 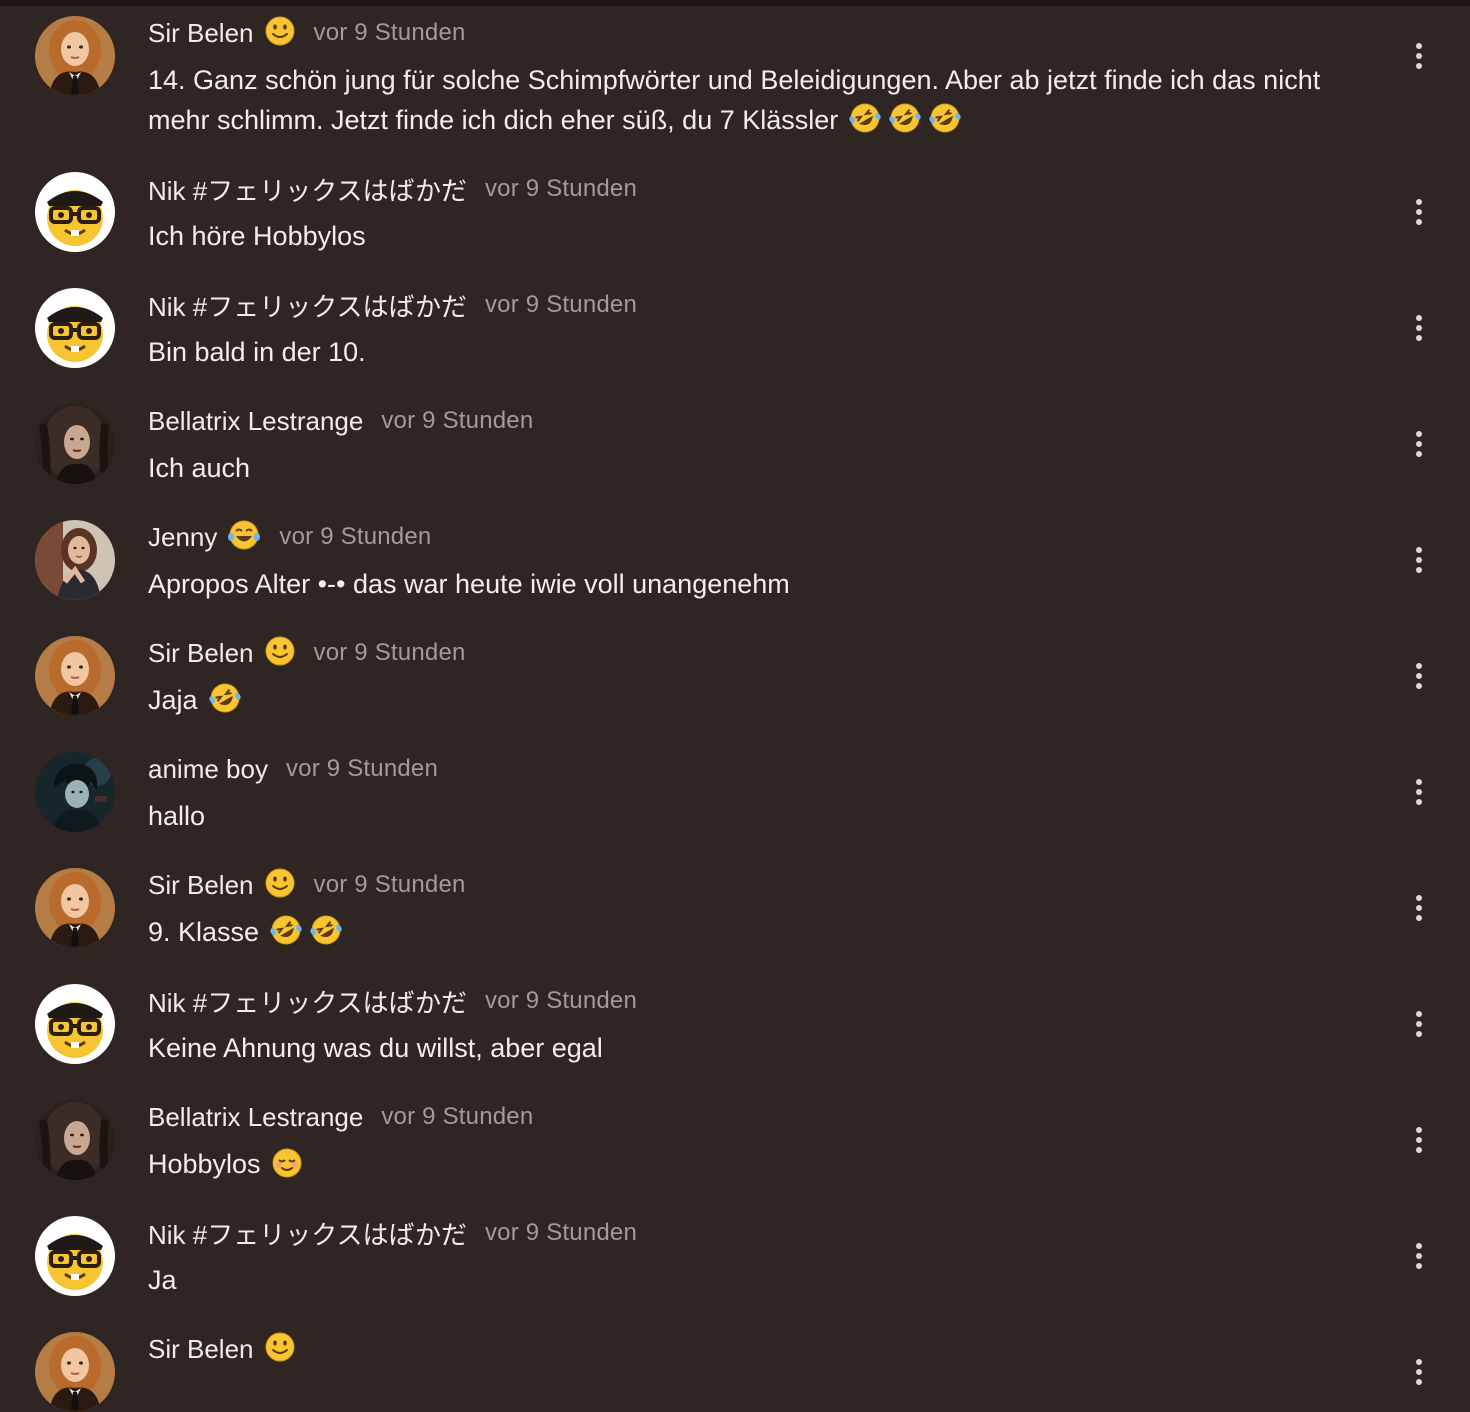 What do you see at coordinates (208, 769) in the screenshot?
I see `author-name: anime boy` at bounding box center [208, 769].